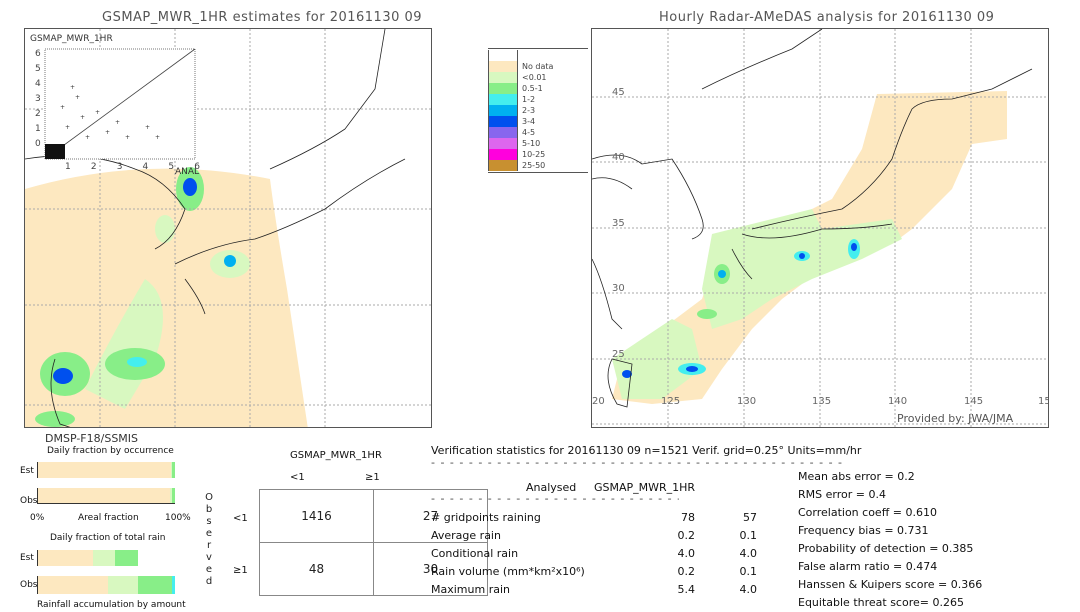 This screenshot has width=1080, height=612. I want to click on total-rain-title: Daily fraction of total rain, so click(108, 538).